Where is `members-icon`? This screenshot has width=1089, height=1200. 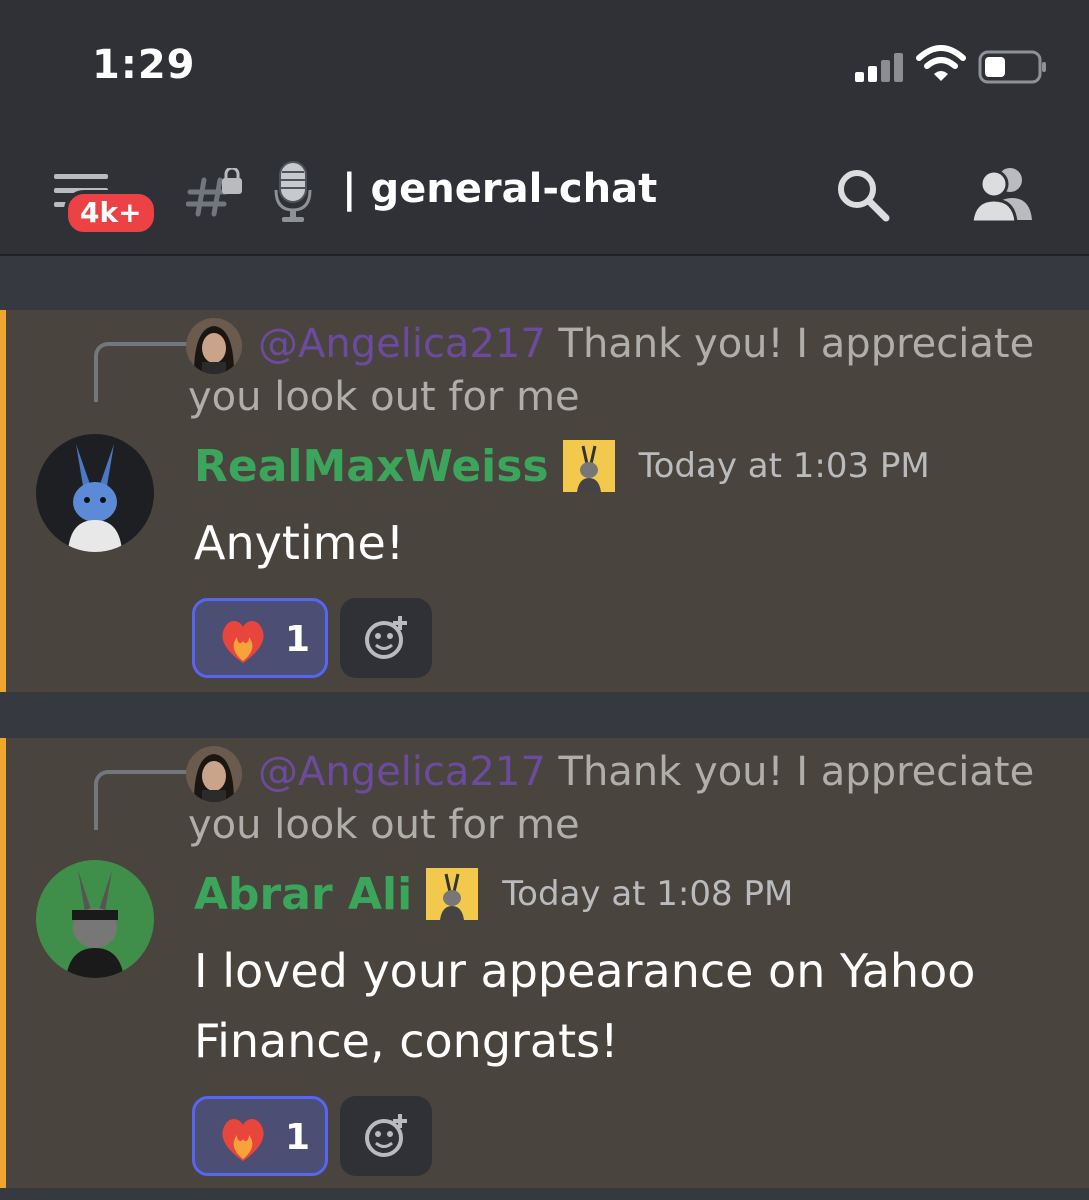 members-icon is located at coordinates (1002, 194).